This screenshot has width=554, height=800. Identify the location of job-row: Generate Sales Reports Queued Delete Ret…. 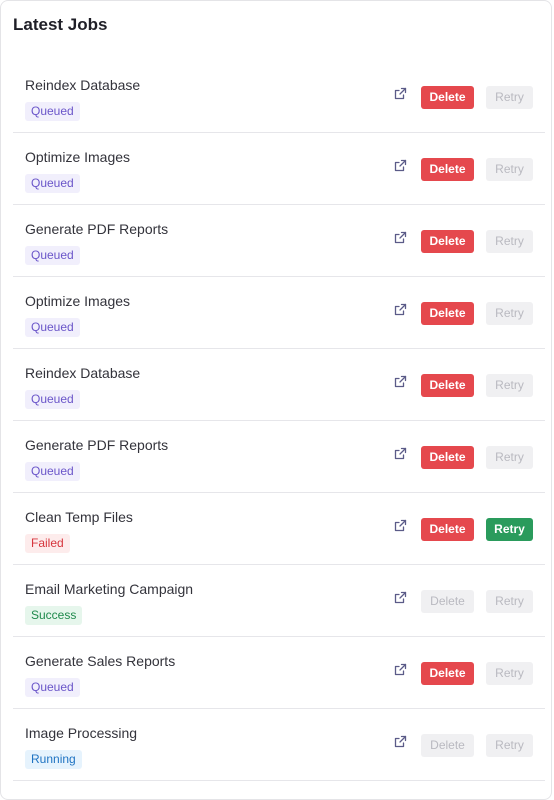
(279, 673).